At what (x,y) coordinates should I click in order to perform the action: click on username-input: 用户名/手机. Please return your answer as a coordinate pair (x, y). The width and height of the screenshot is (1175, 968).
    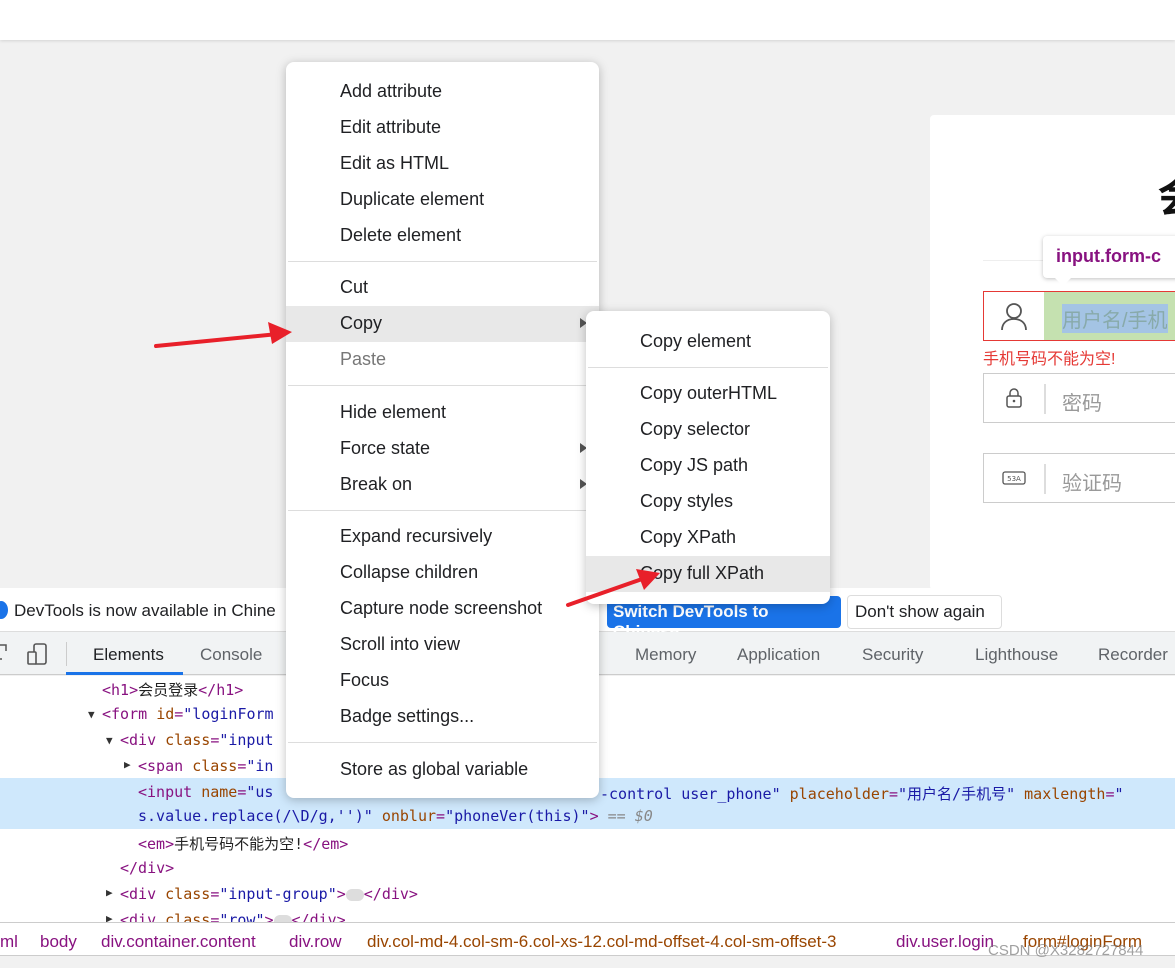
    Looking at the image, I should click on (1115, 318).